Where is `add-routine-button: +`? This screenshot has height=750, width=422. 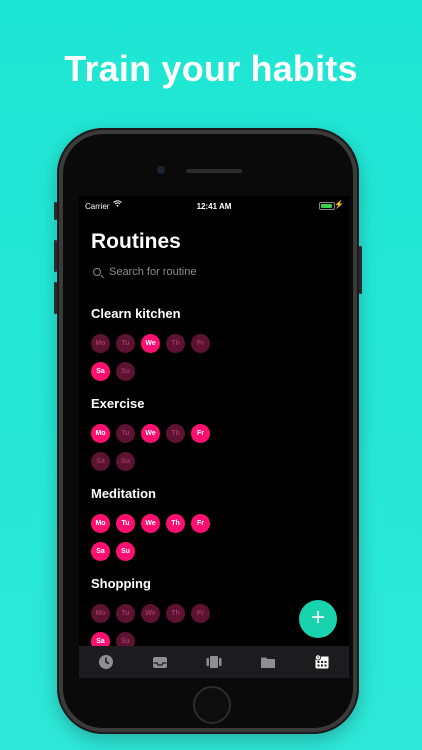
add-routine-button: + is located at coordinates (318, 619).